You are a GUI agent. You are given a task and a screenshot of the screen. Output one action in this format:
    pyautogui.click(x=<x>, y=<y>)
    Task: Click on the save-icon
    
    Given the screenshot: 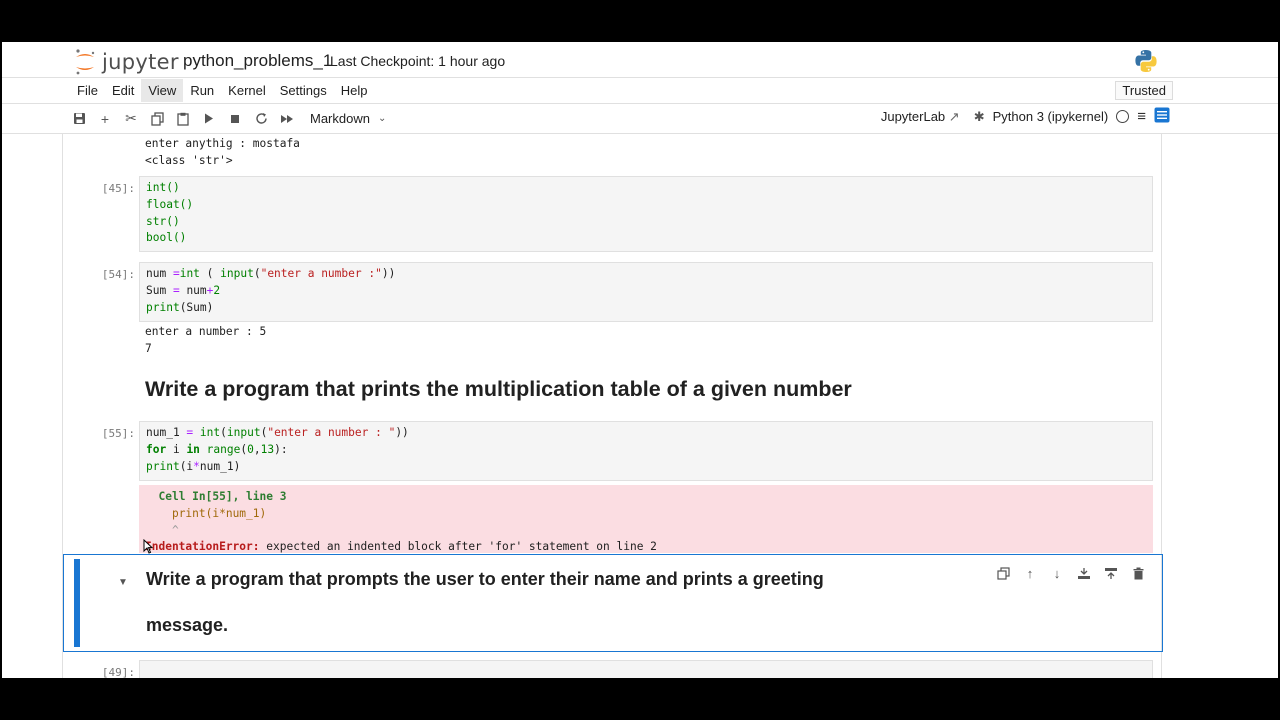 What is the action you would take?
    pyautogui.click(x=79, y=118)
    